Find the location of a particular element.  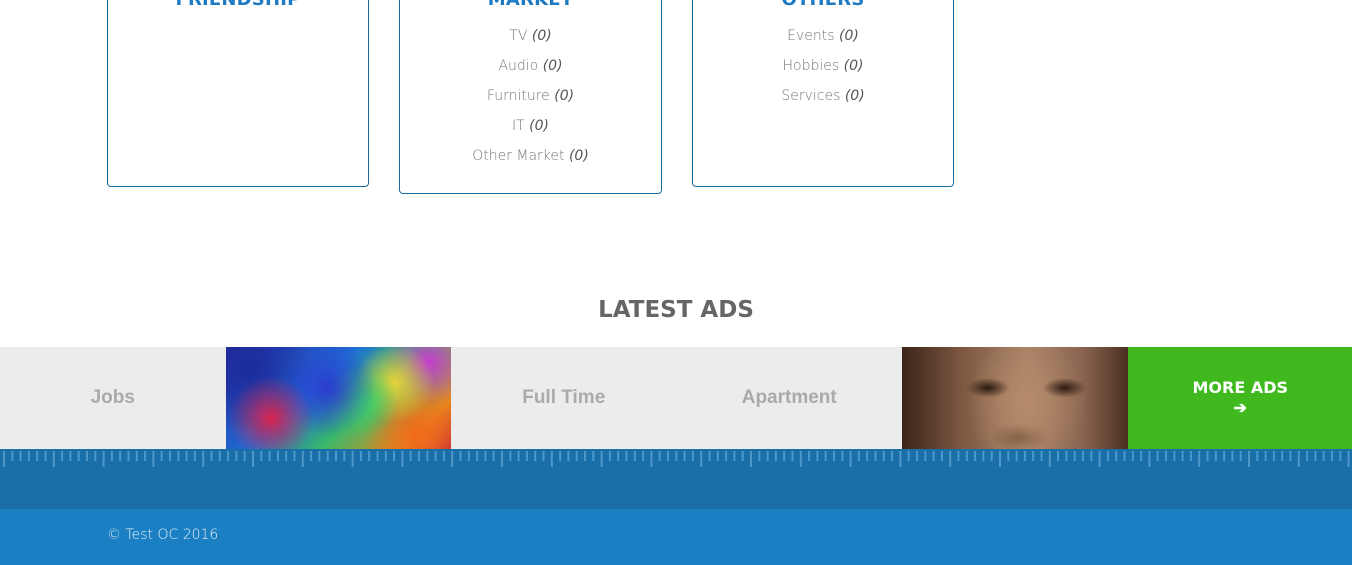

subcategory-link-it: IT is located at coordinates (518, 126).